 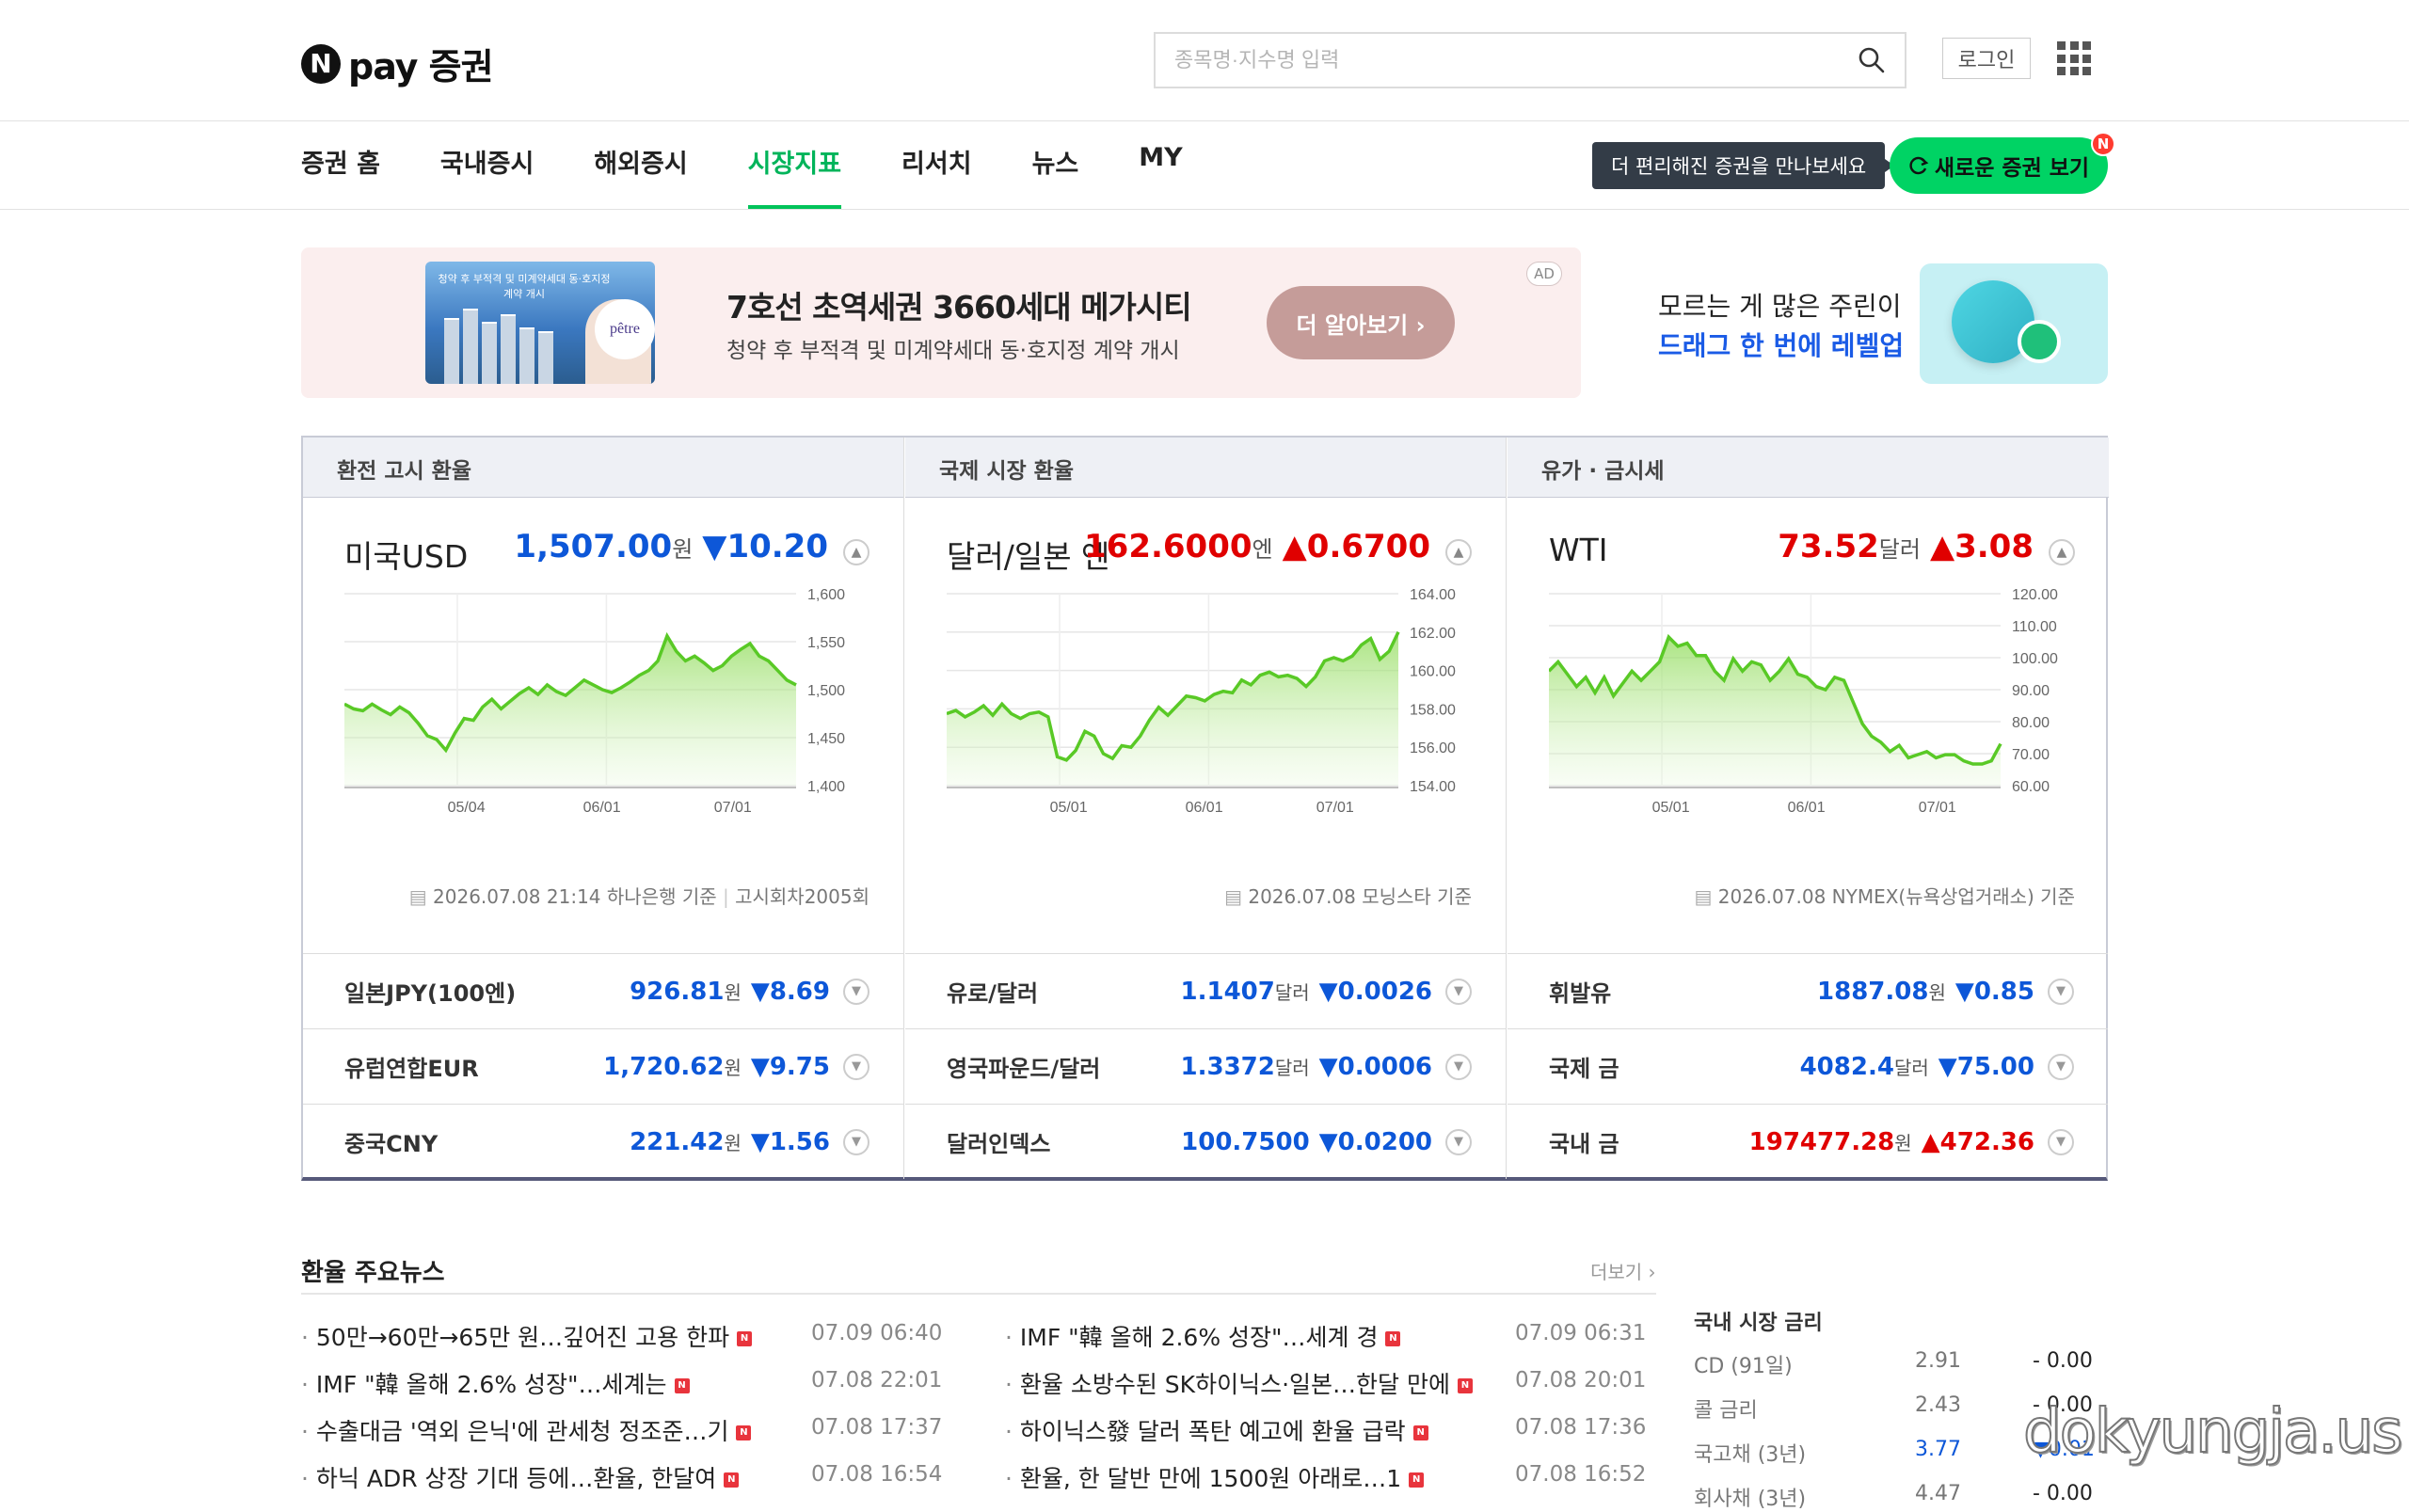 What do you see at coordinates (2031, 787) in the screenshot?
I see `y-tick-label: 60.00` at bounding box center [2031, 787].